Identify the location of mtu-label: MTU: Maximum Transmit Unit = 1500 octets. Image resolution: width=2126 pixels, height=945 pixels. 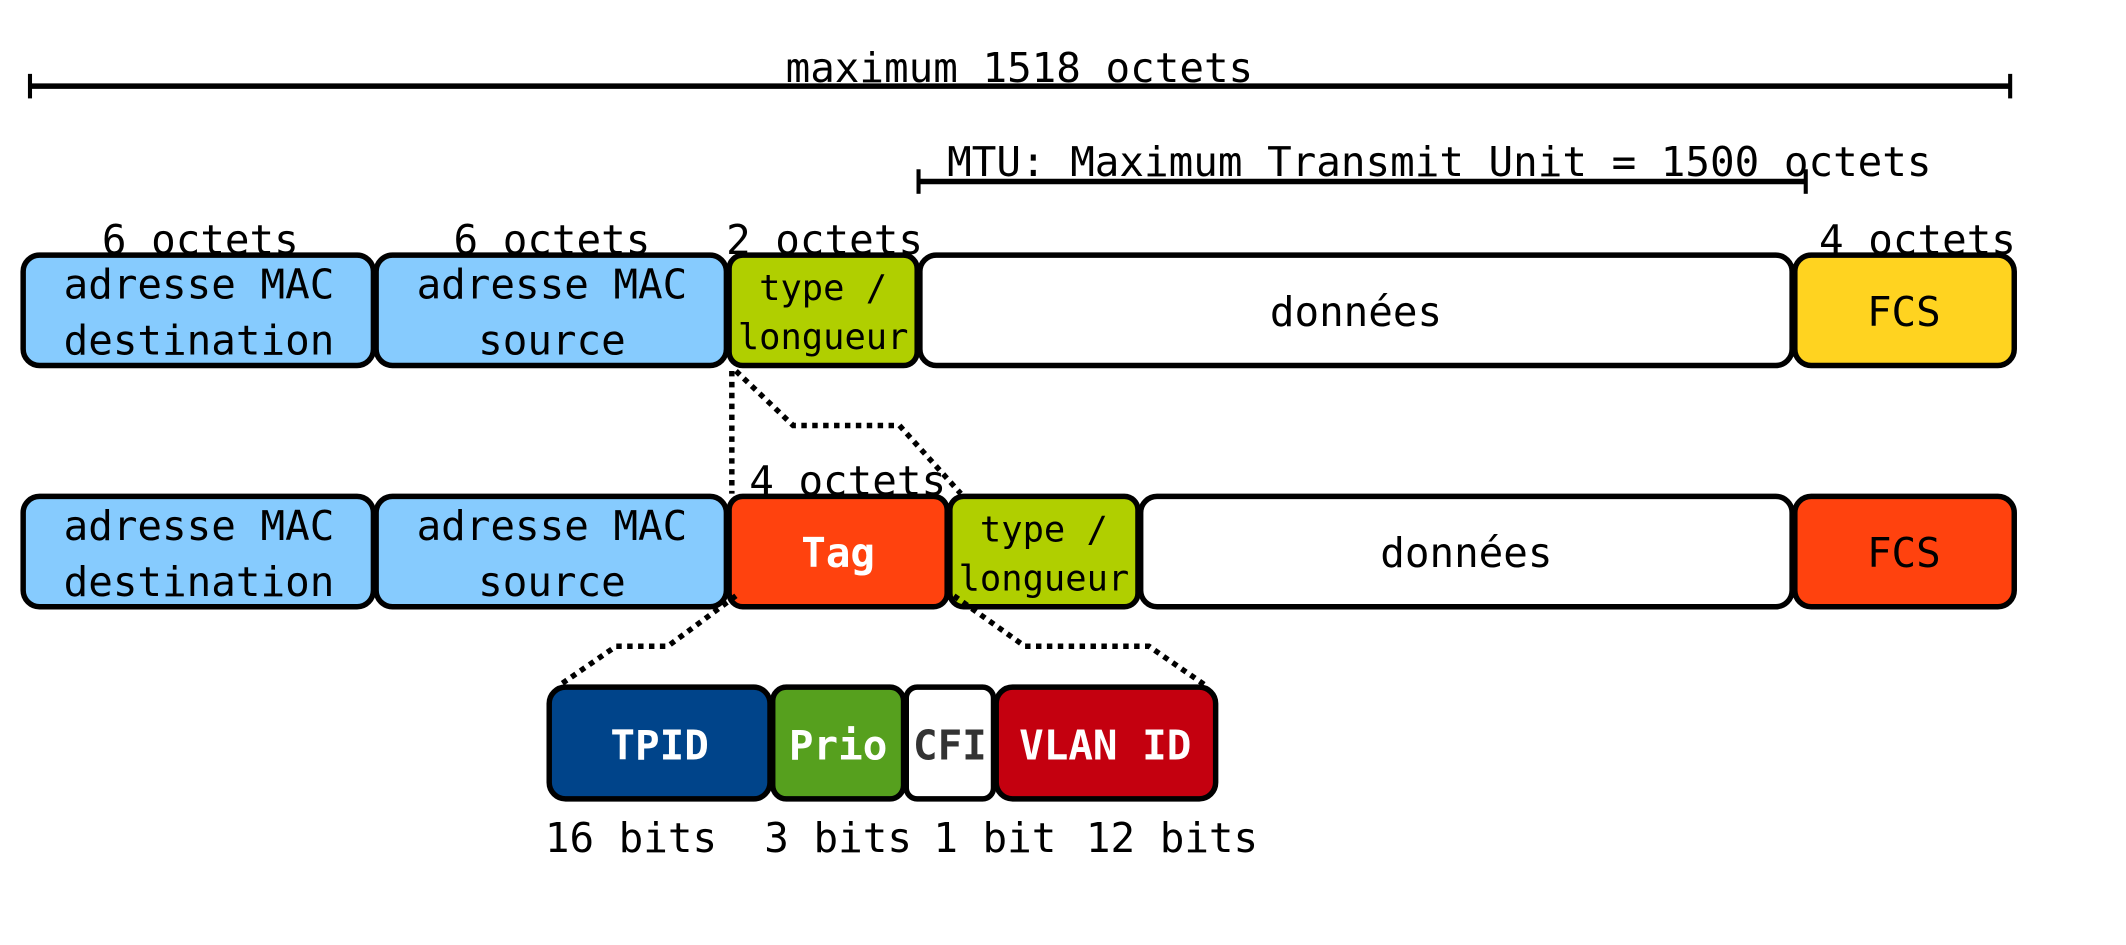
(1439, 162).